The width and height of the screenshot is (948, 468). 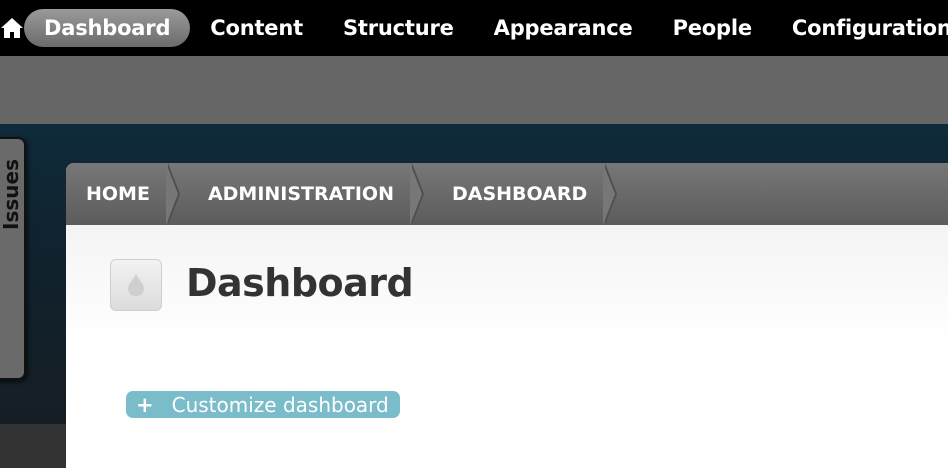 I want to click on nav-item-content: Content, so click(x=256, y=28).